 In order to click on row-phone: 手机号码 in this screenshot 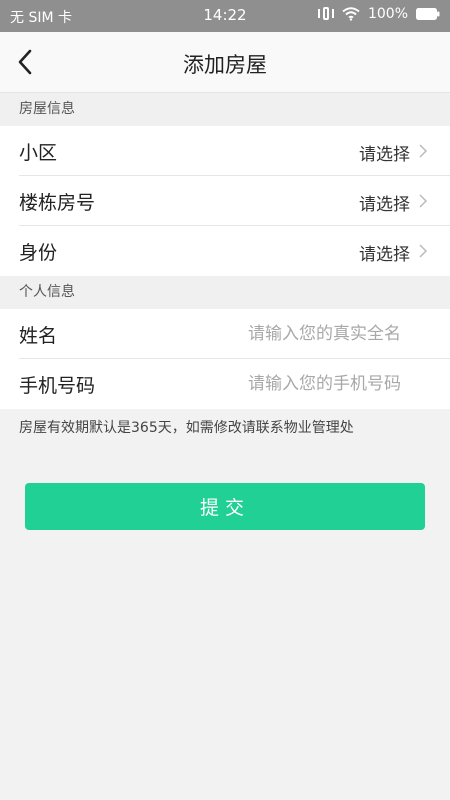, I will do `click(225, 384)`.